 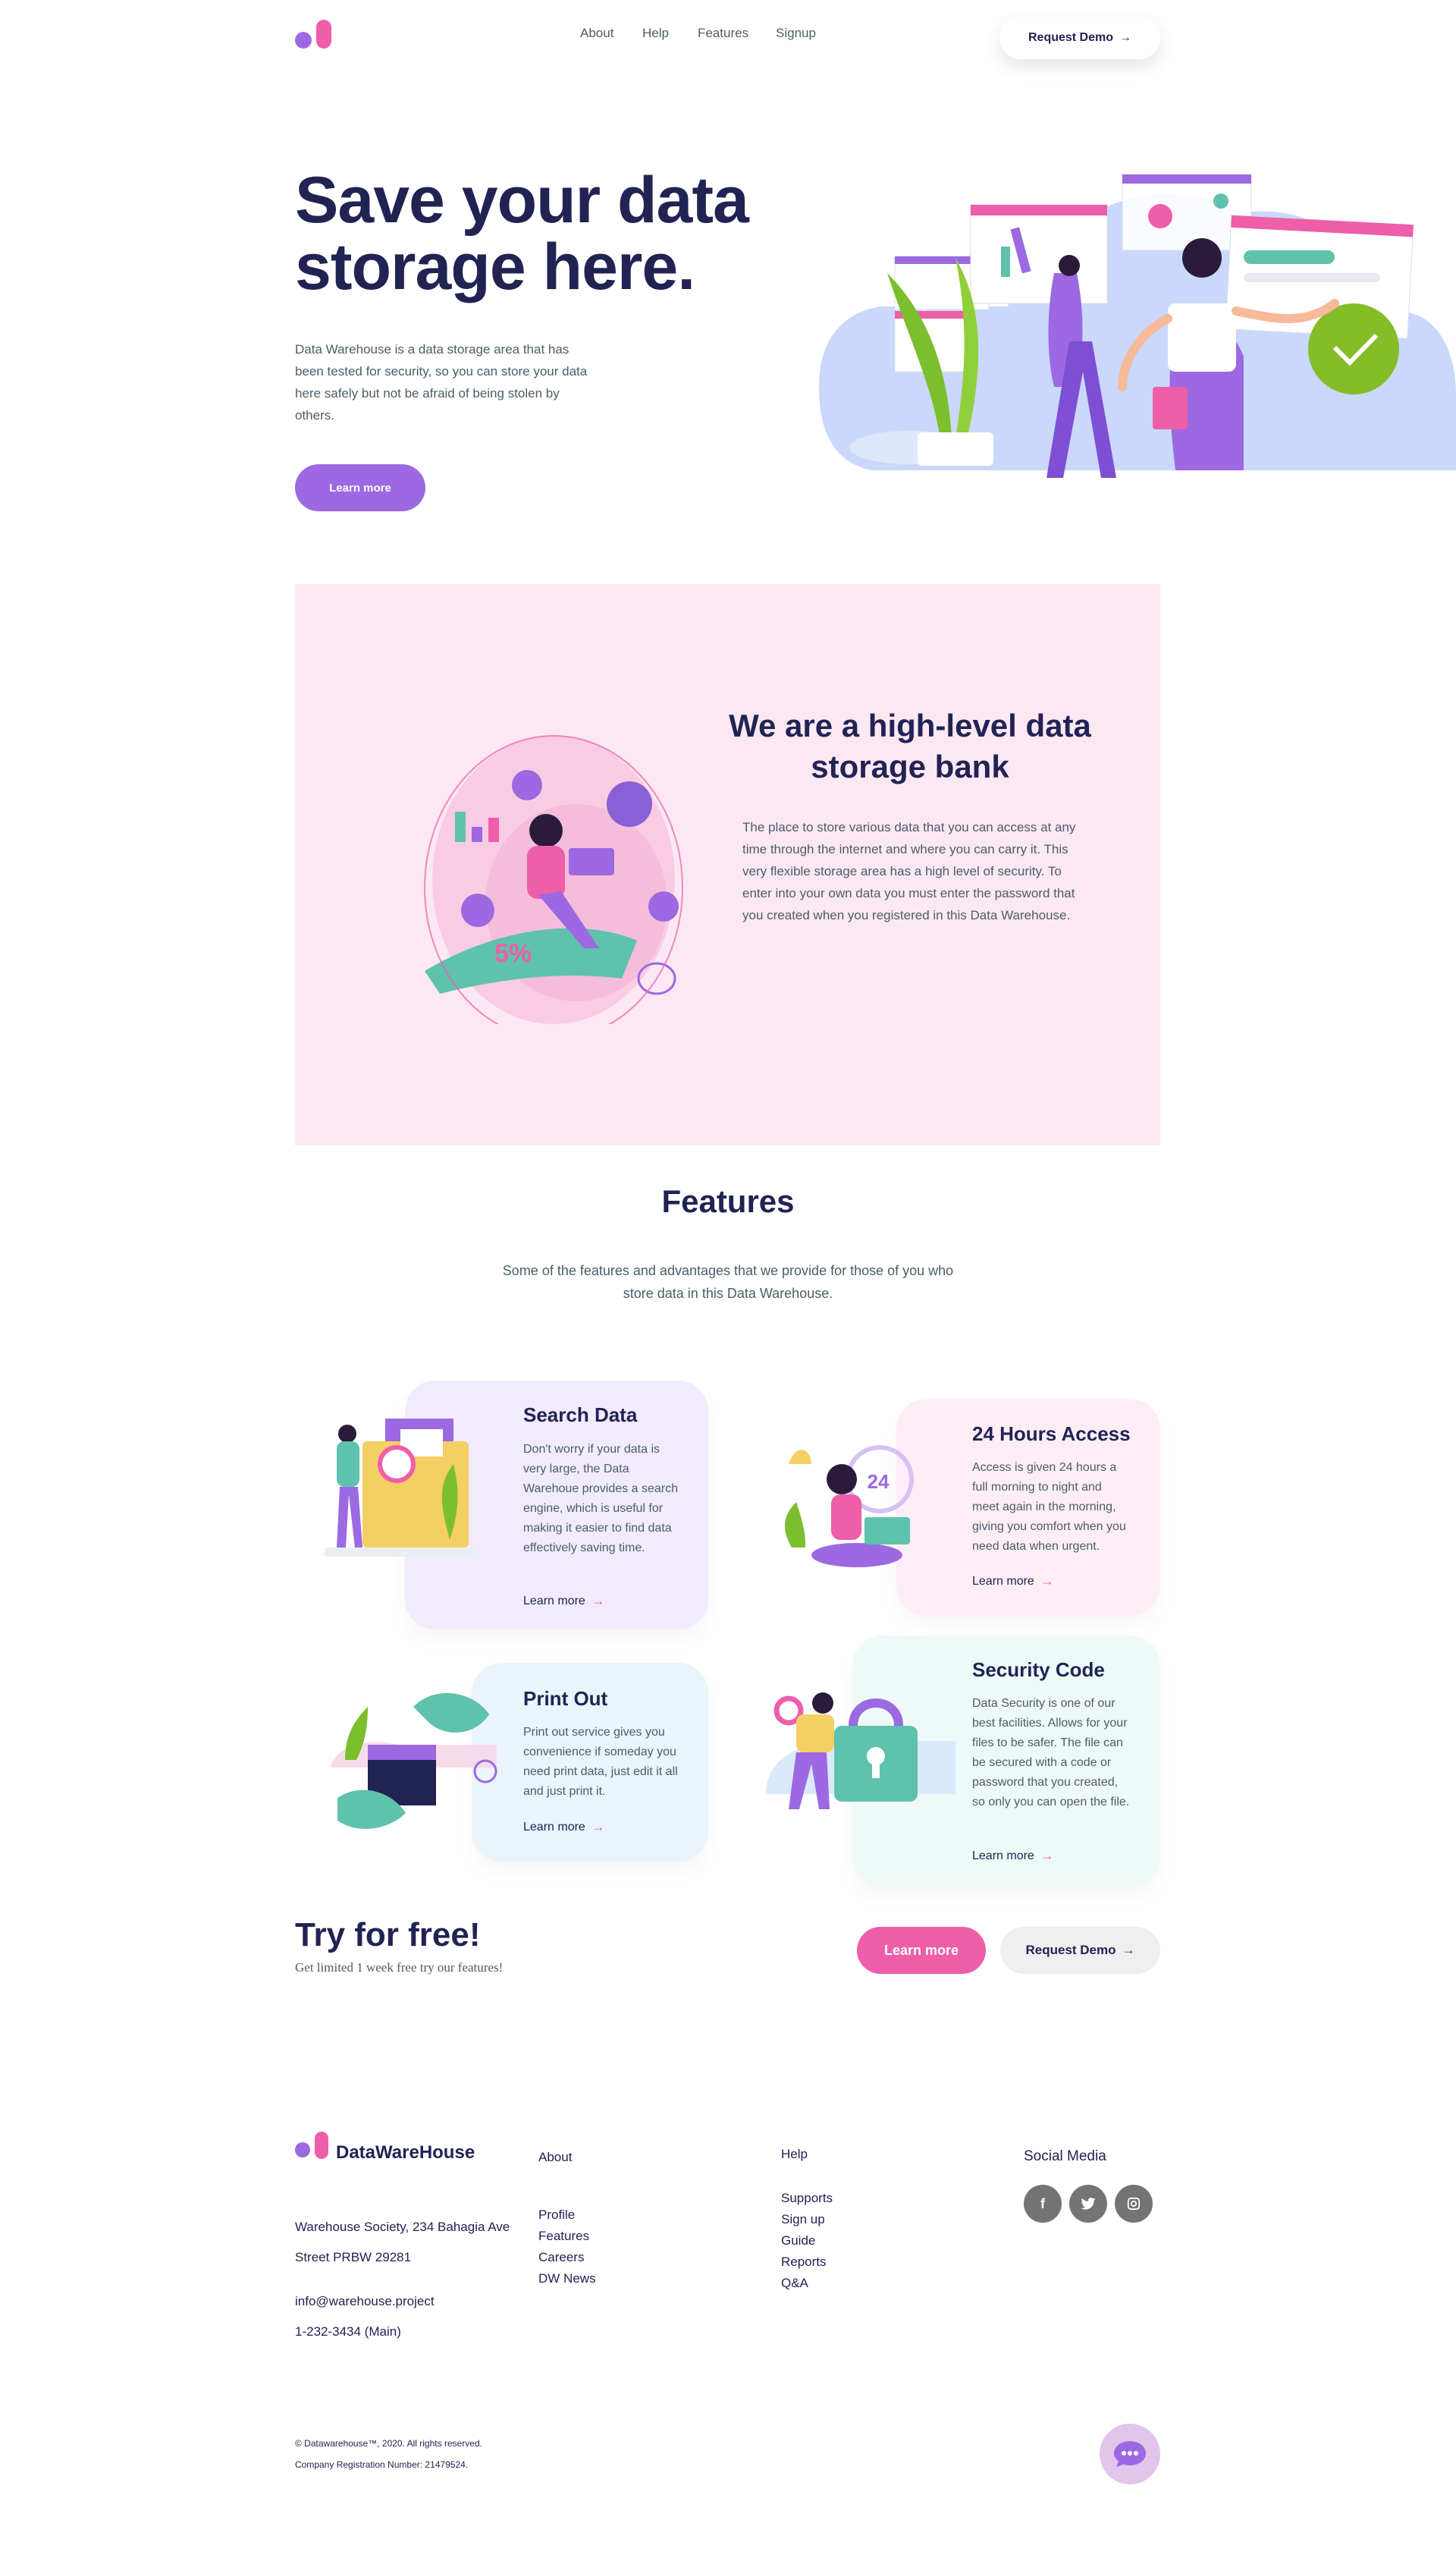 What do you see at coordinates (807, 2198) in the screenshot?
I see `footer-link-supports: Supports` at bounding box center [807, 2198].